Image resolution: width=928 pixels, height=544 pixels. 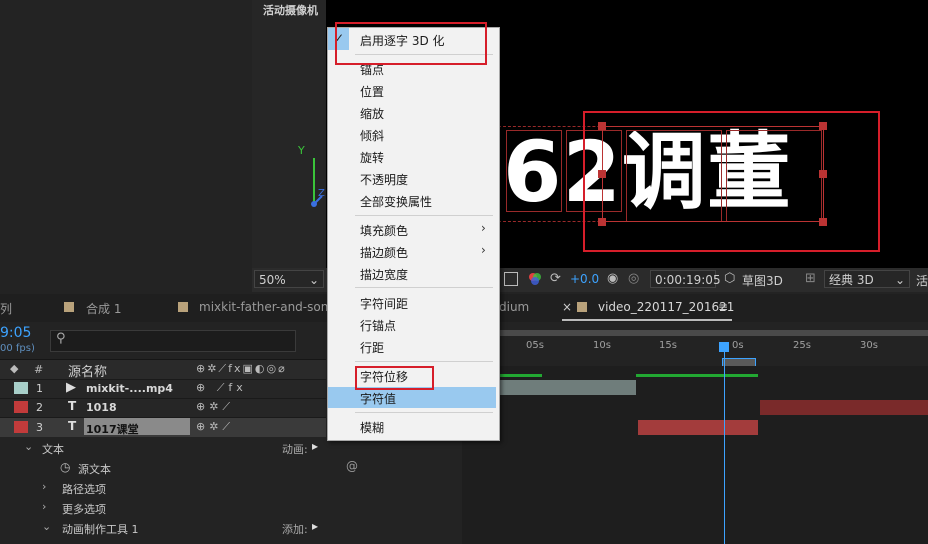 I want to click on exposure-icon: ⟳, so click(x=555, y=278).